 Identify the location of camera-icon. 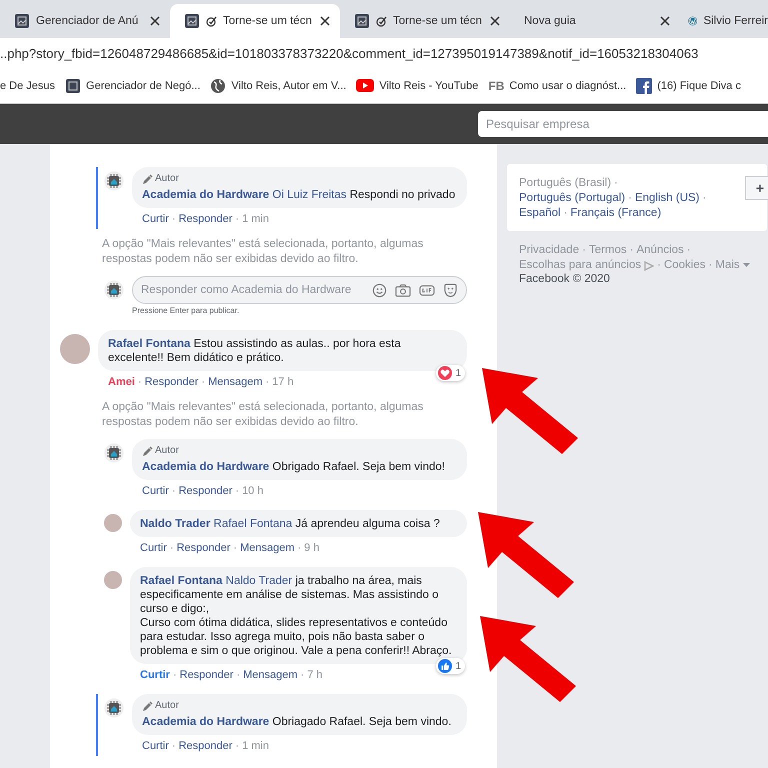
(403, 290).